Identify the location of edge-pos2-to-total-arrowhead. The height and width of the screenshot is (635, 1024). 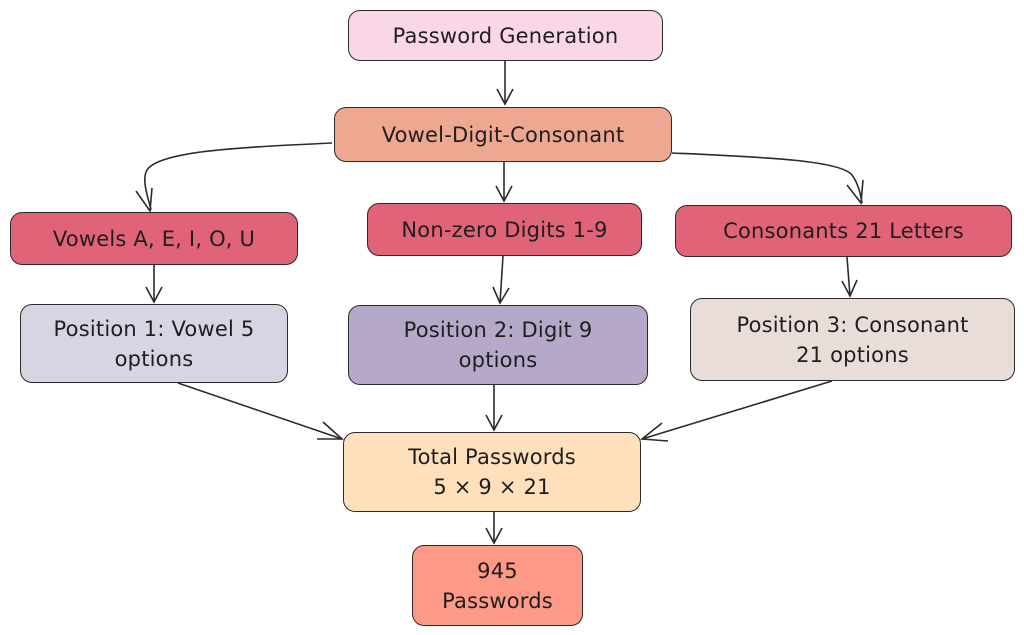
(494, 423).